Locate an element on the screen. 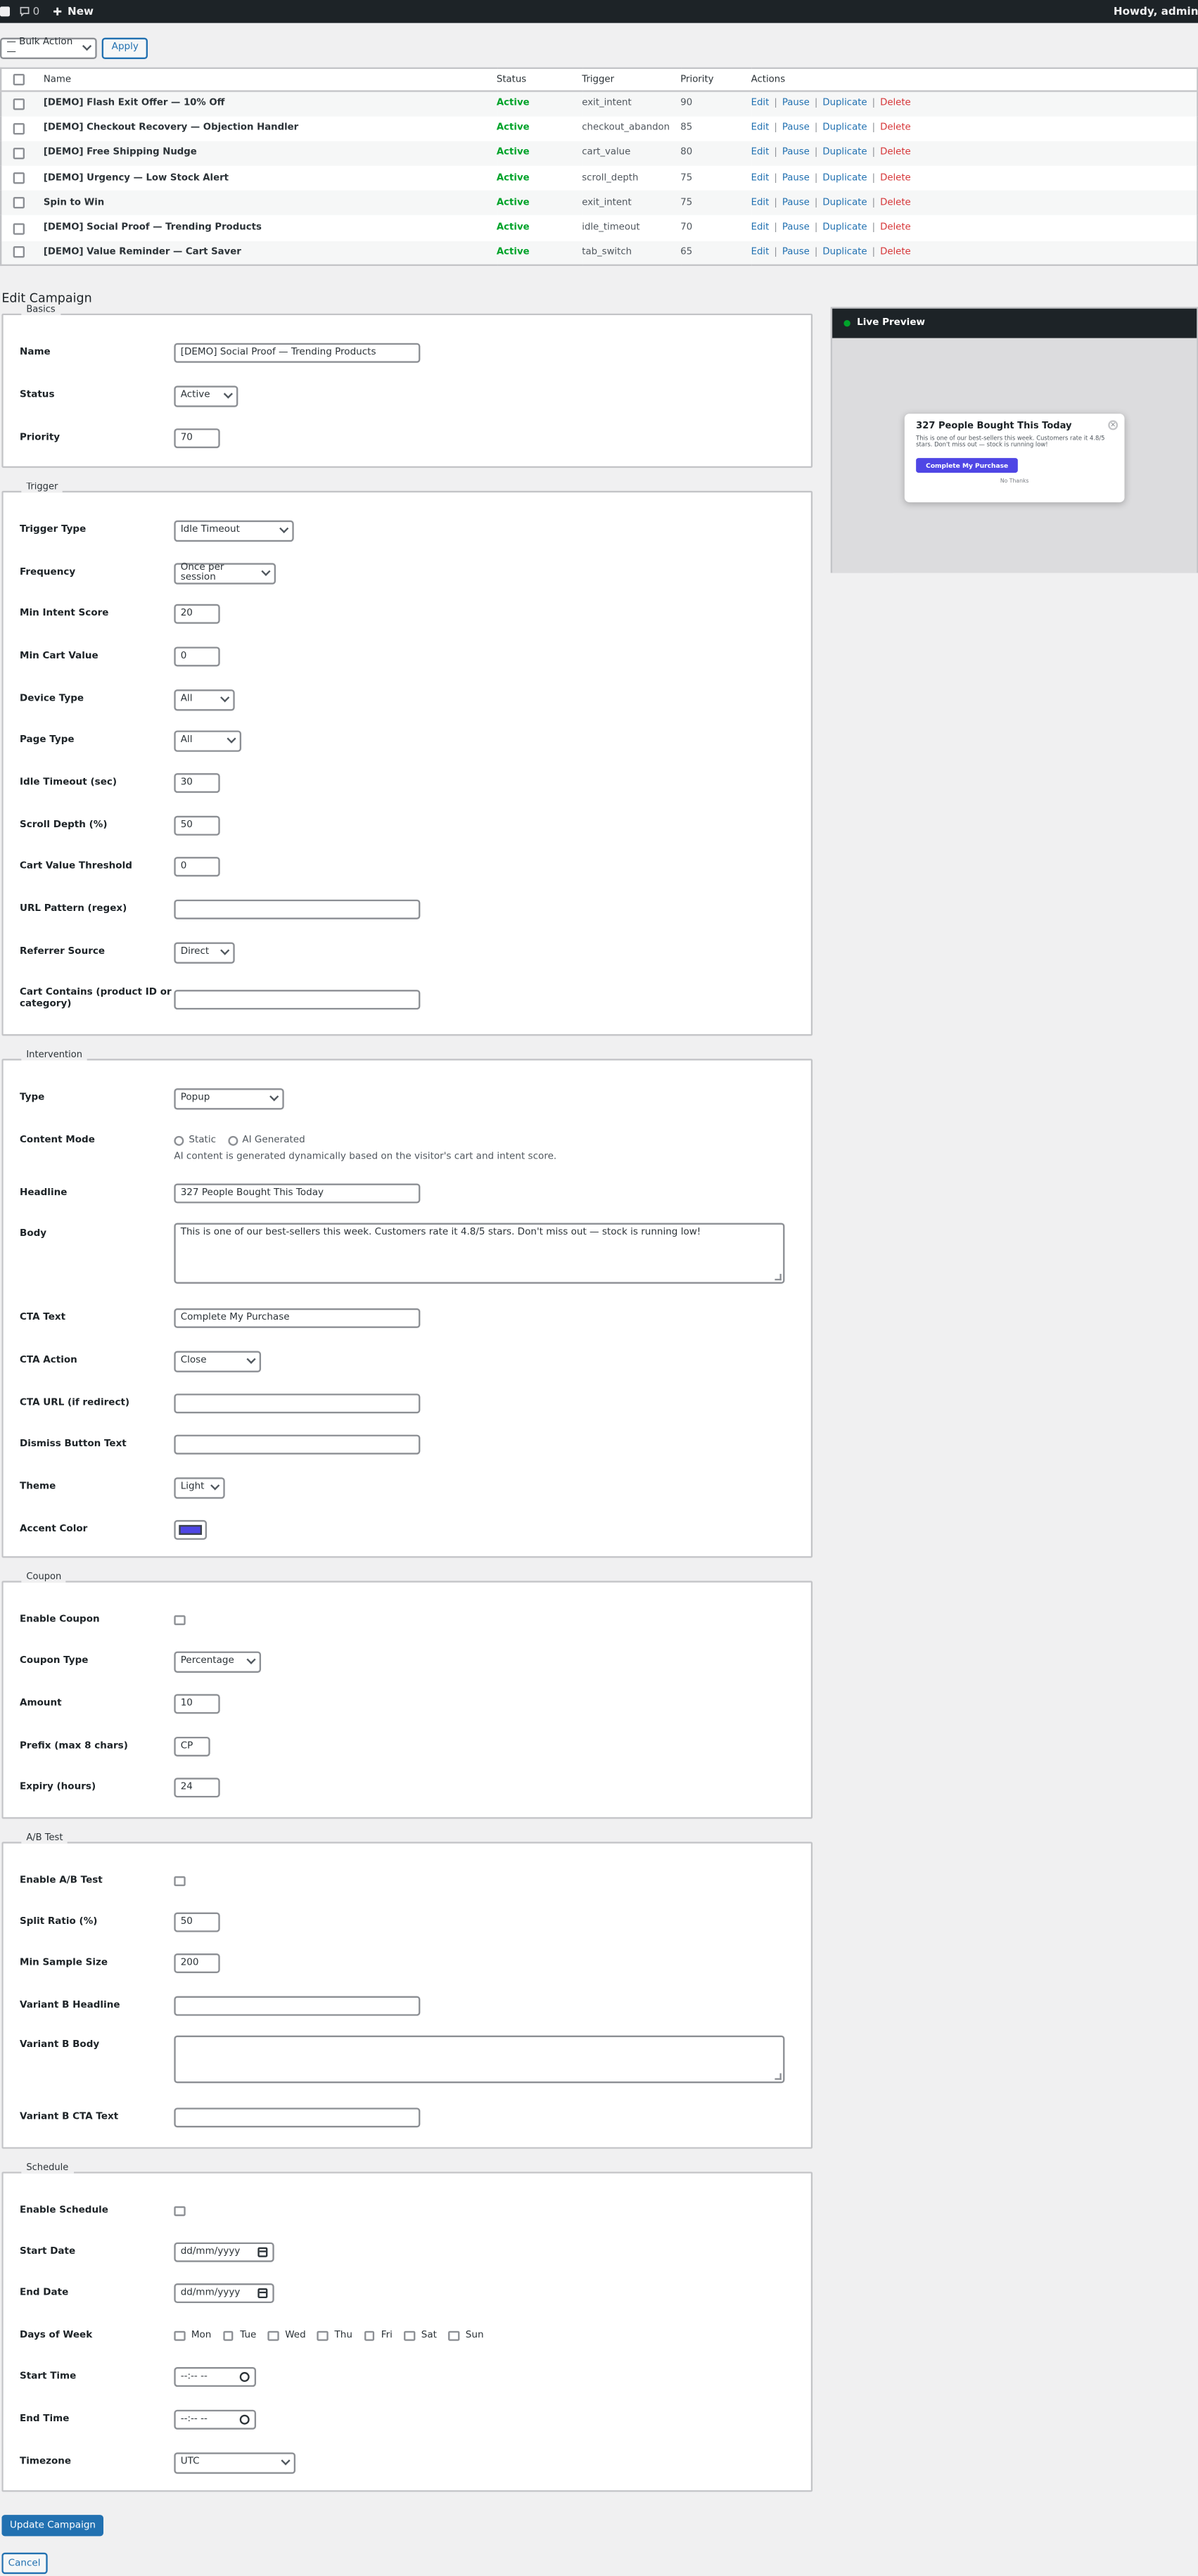 The height and width of the screenshot is (2576, 1198). wordpress-logo-icon is located at coordinates (5, 11).